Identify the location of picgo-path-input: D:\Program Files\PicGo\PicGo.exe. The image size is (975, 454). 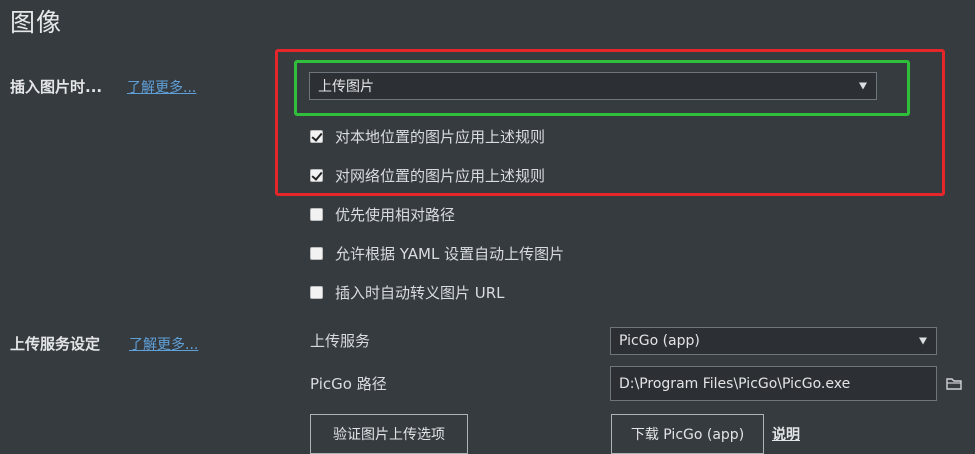
(773, 383).